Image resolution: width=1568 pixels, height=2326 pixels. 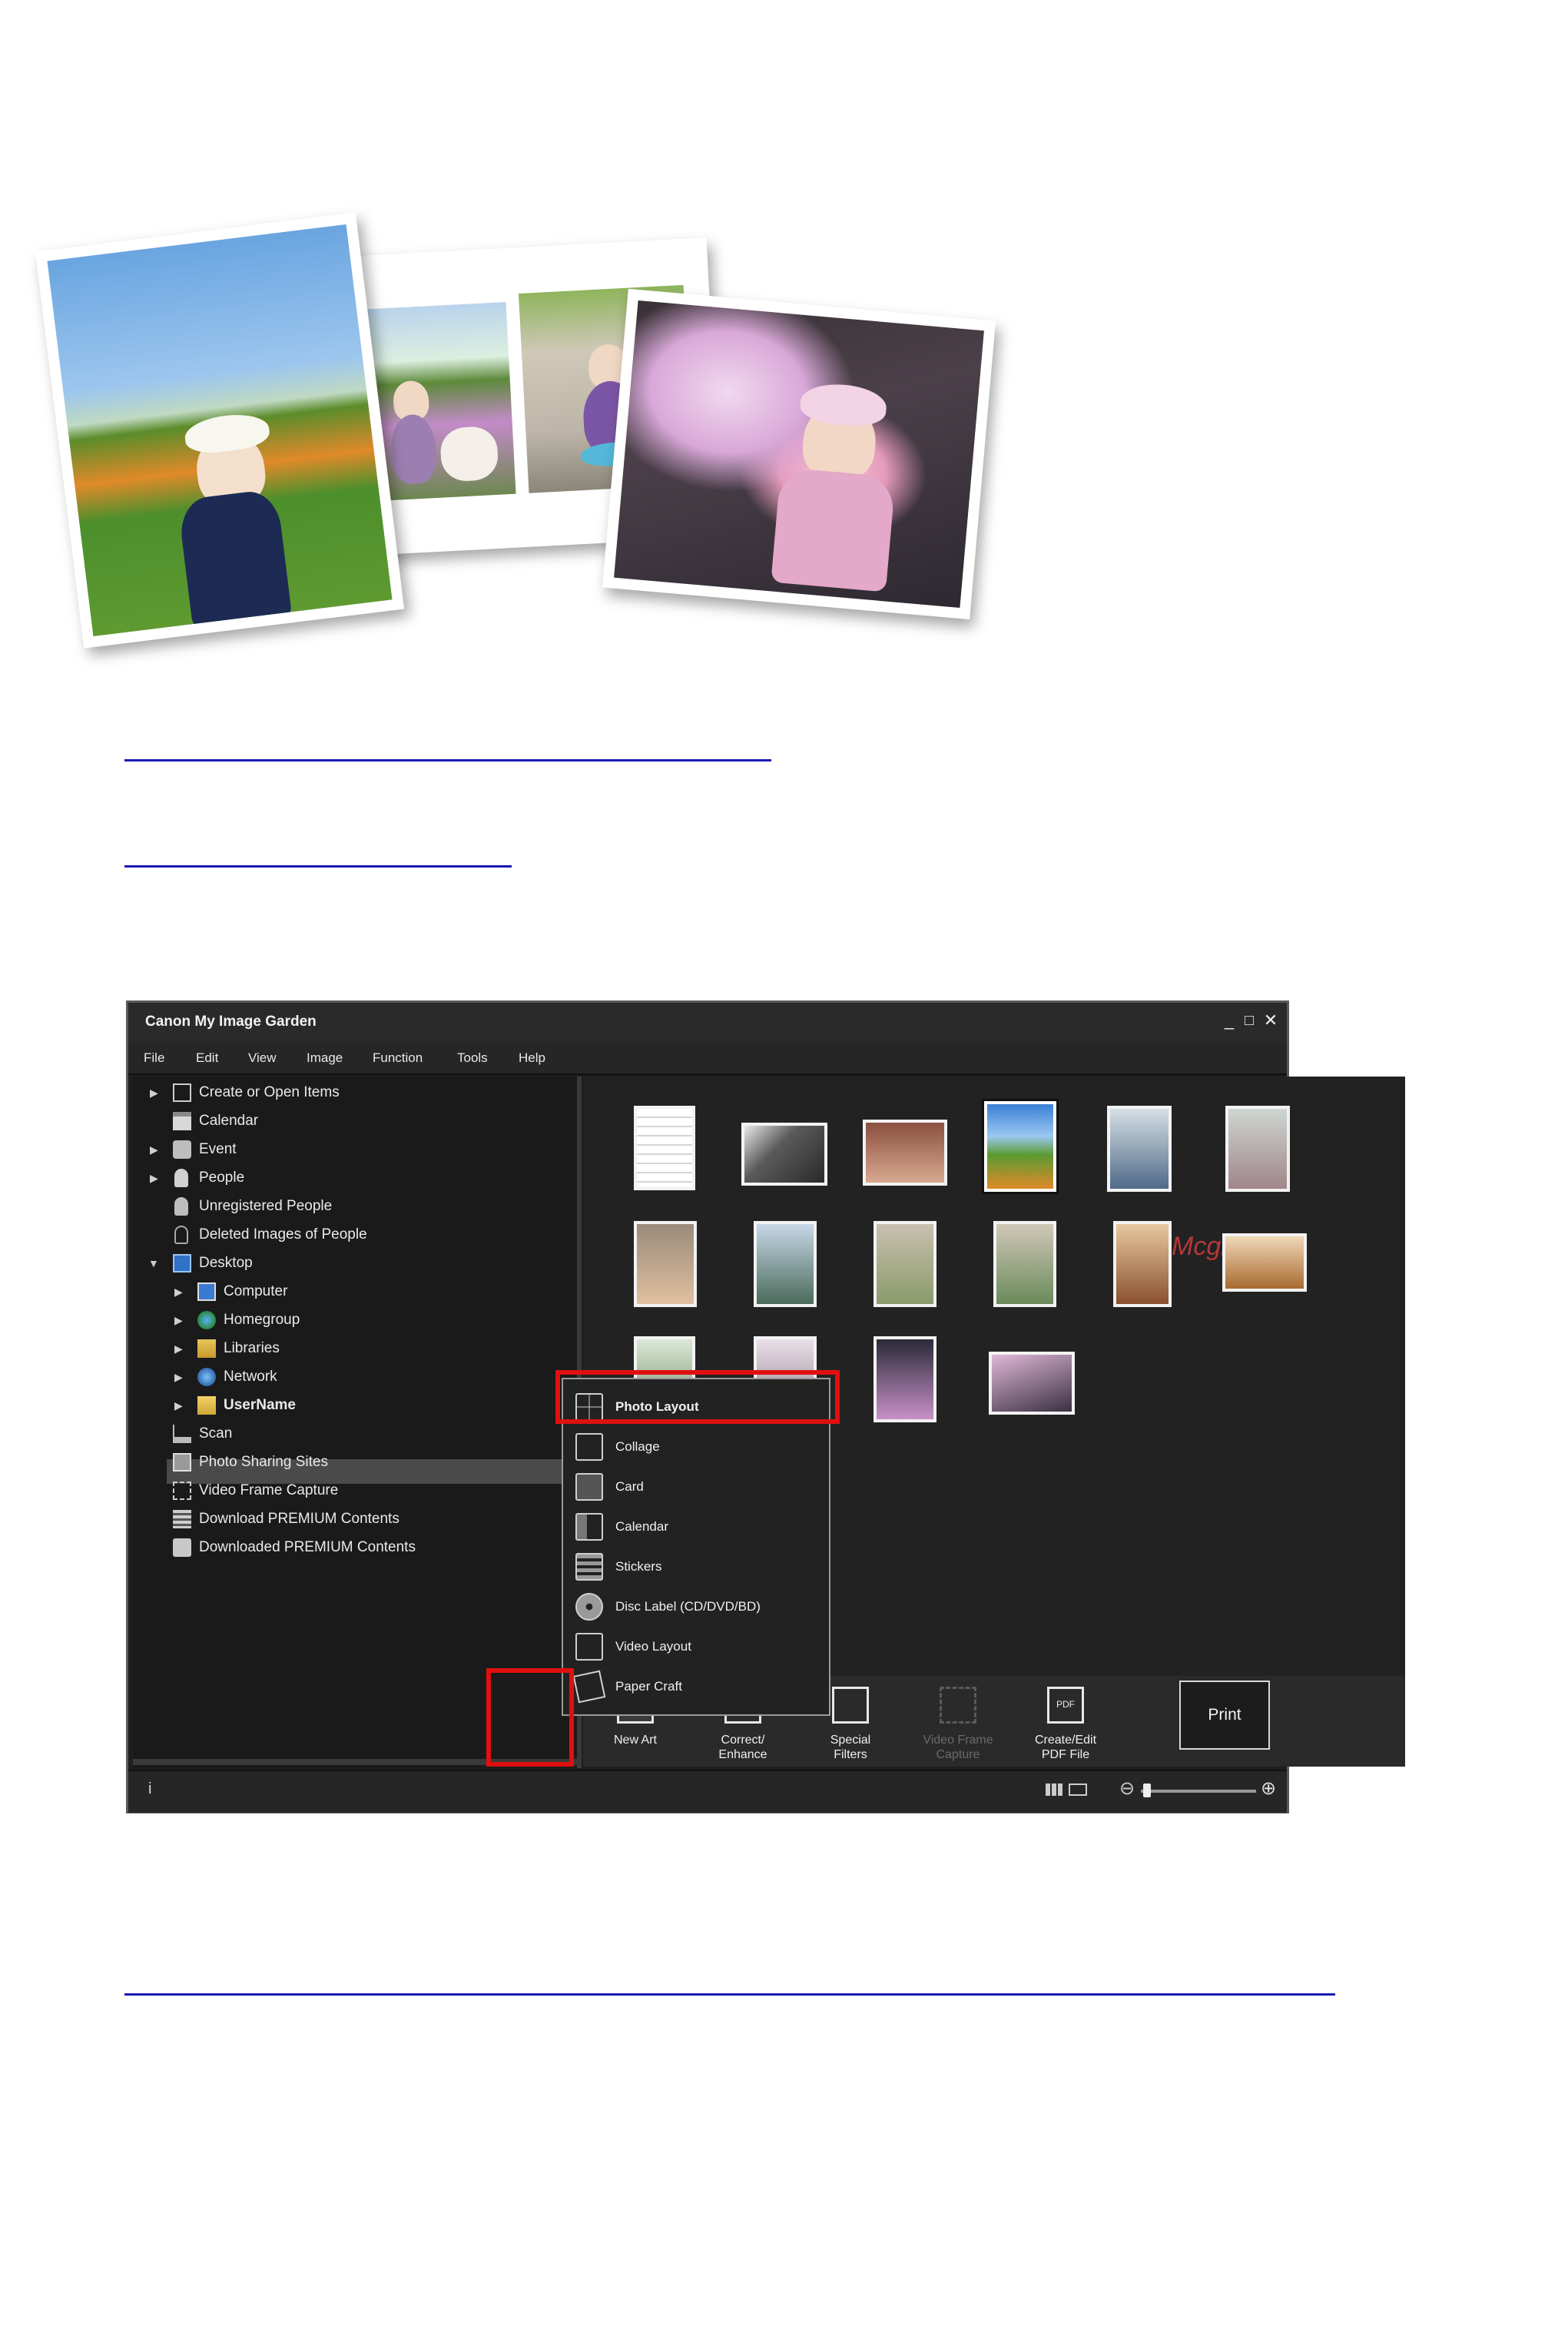 I want to click on info-icon: i, so click(x=149, y=1789).